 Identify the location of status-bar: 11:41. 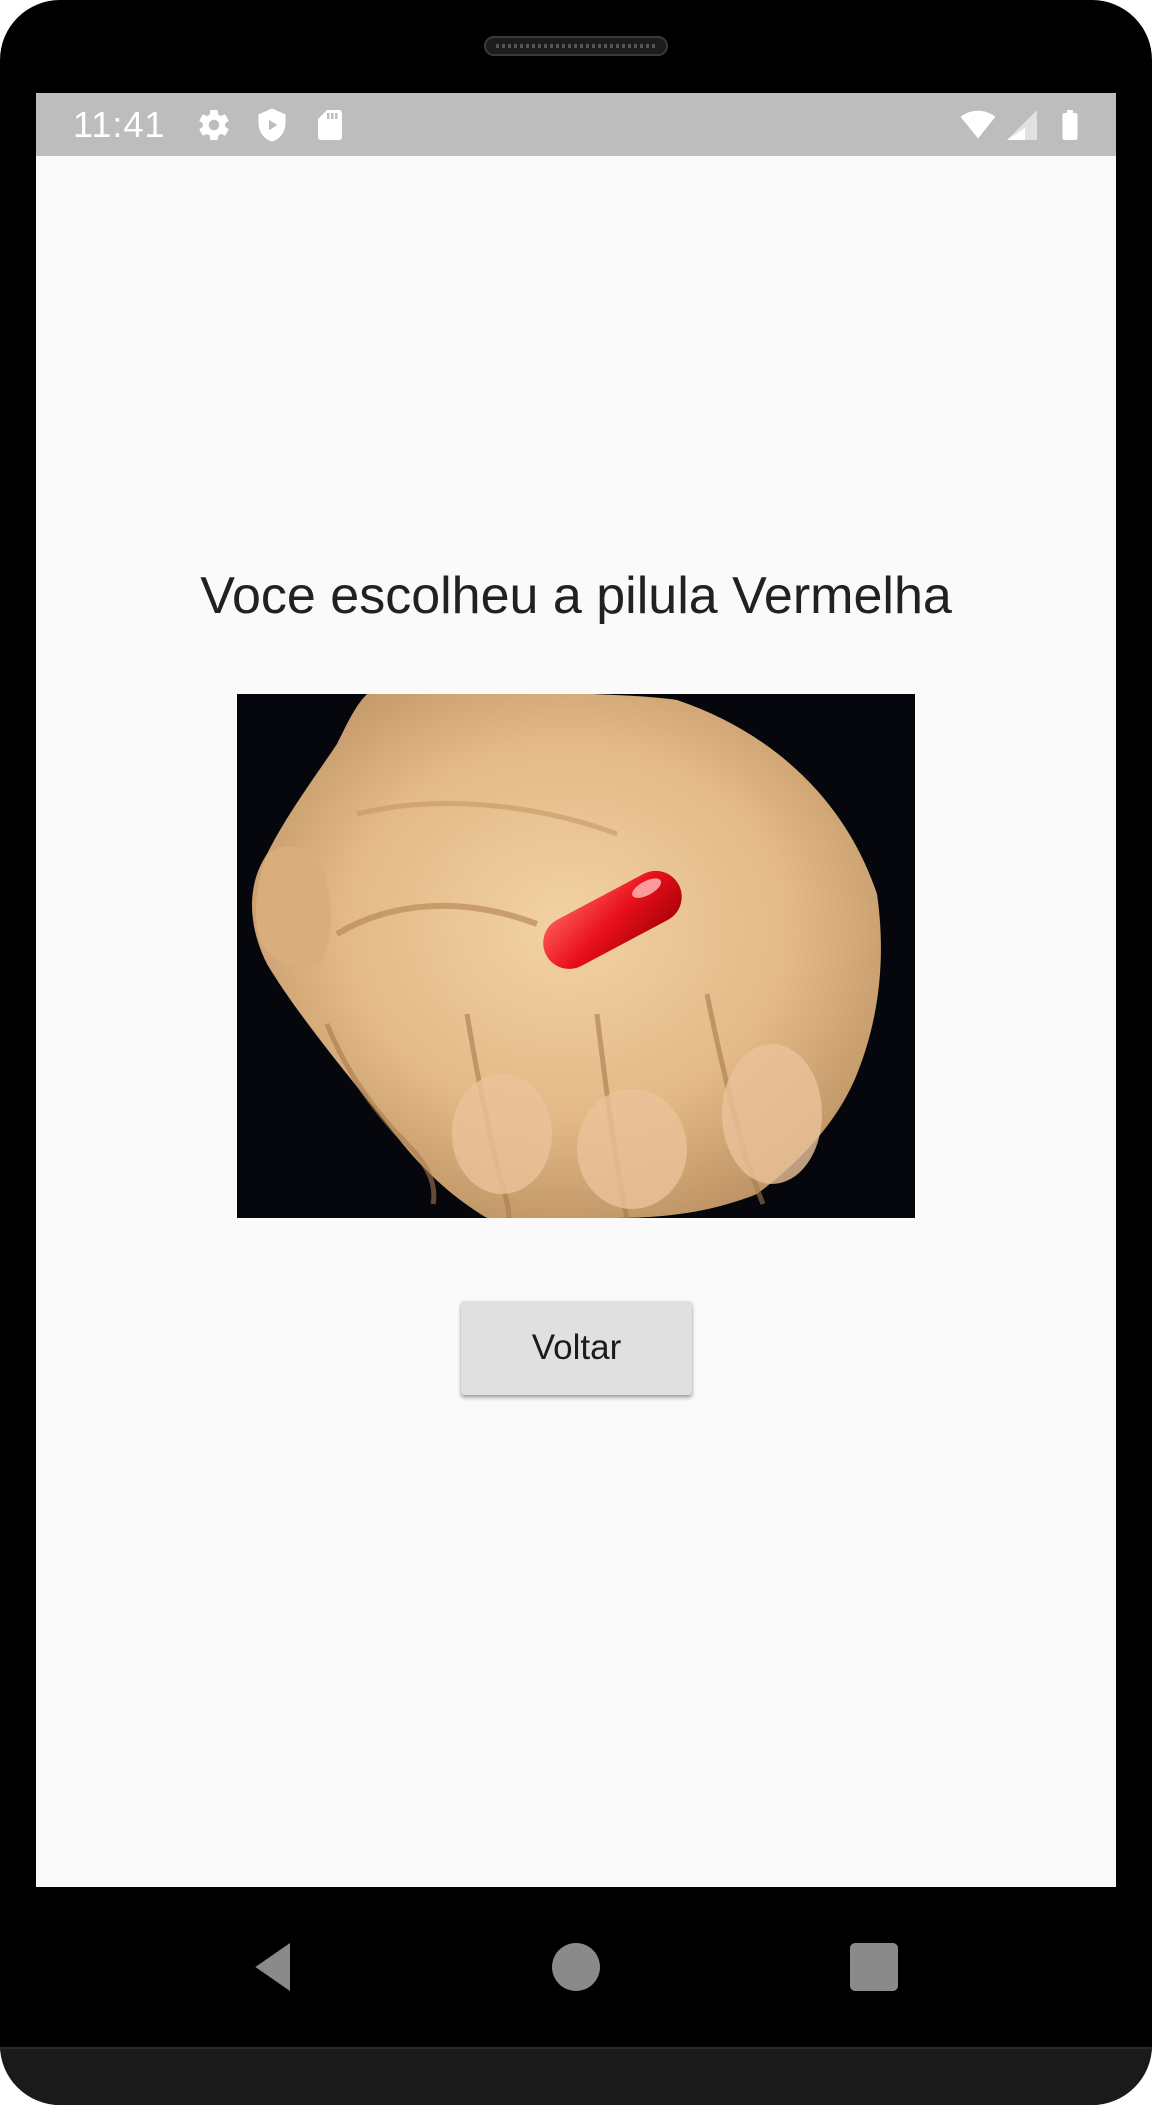
(576, 124).